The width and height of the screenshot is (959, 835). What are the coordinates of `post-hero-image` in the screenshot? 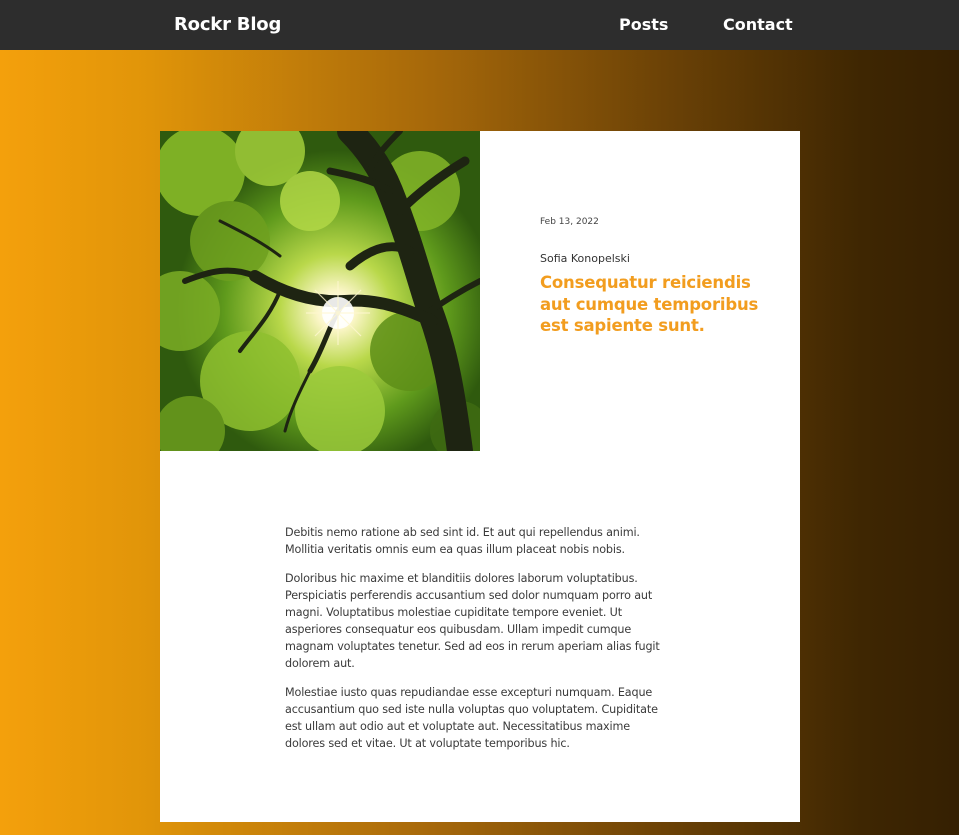 It's located at (320, 291).